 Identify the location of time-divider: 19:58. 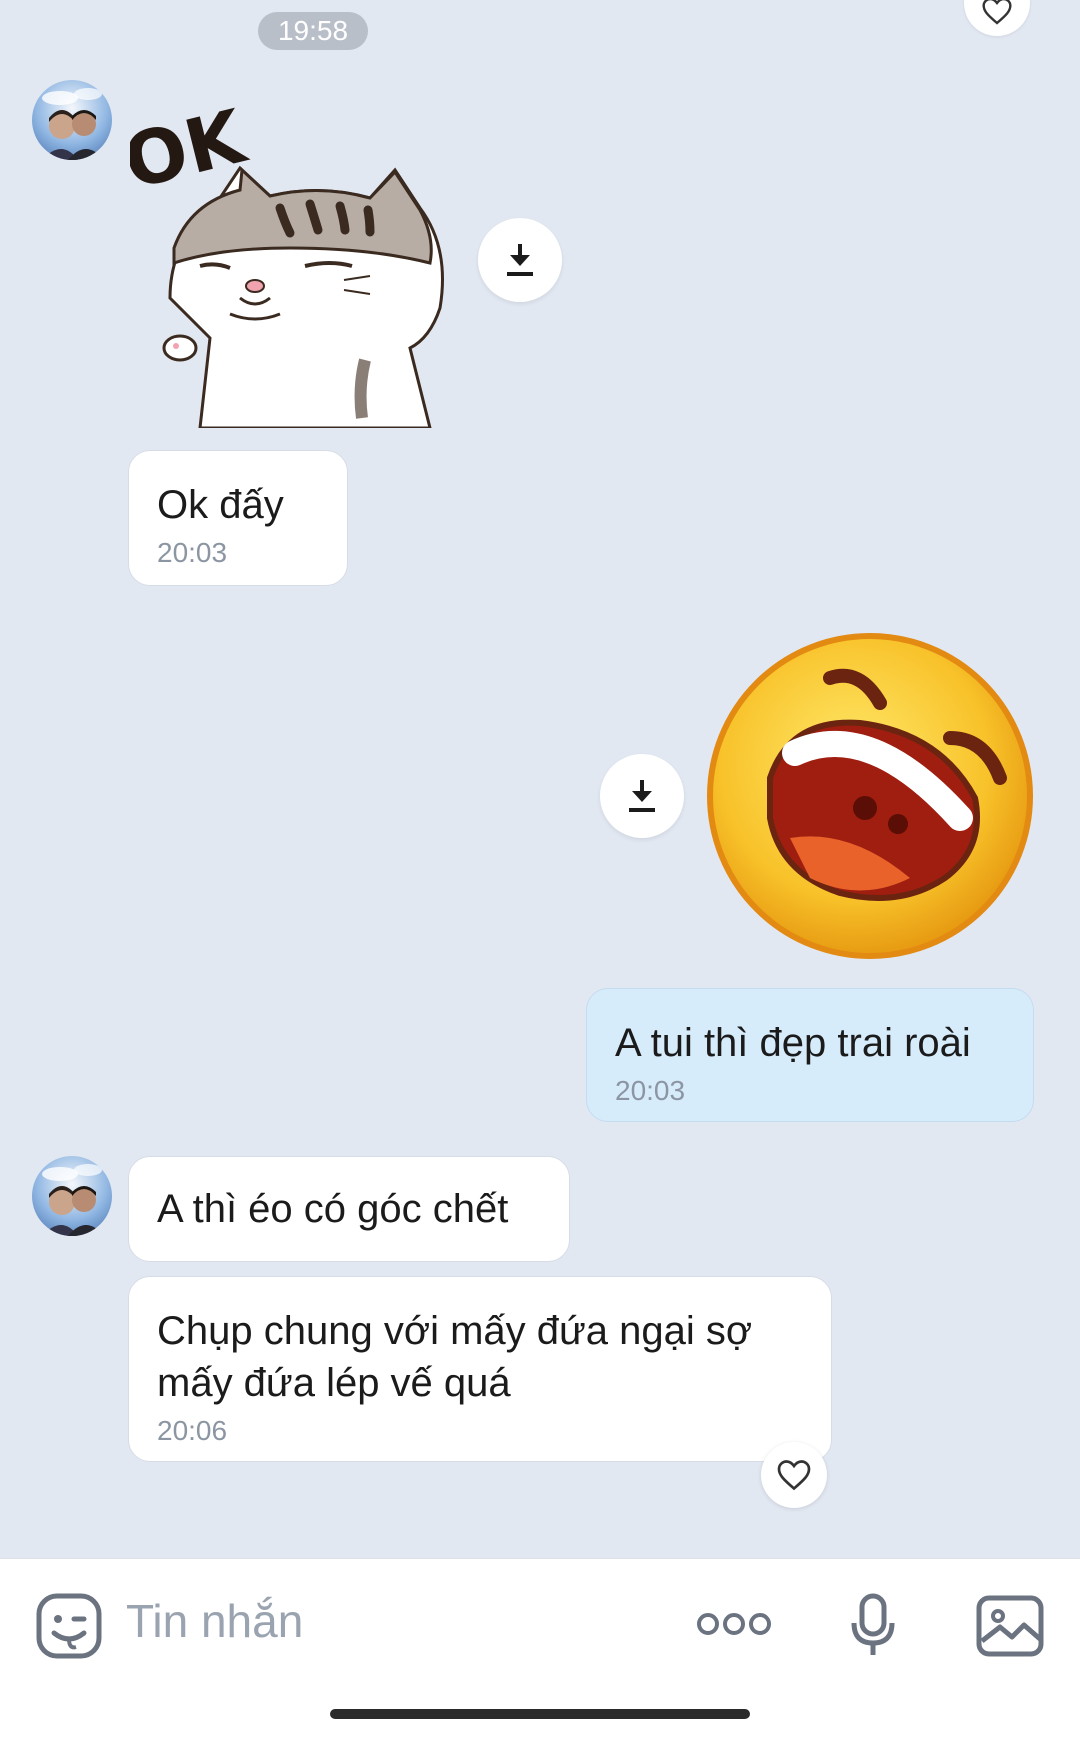
(313, 31).